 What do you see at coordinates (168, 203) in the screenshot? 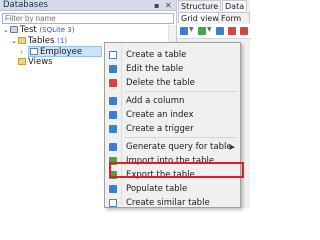
I see `menu-item-label: Create similar table` at bounding box center [168, 203].